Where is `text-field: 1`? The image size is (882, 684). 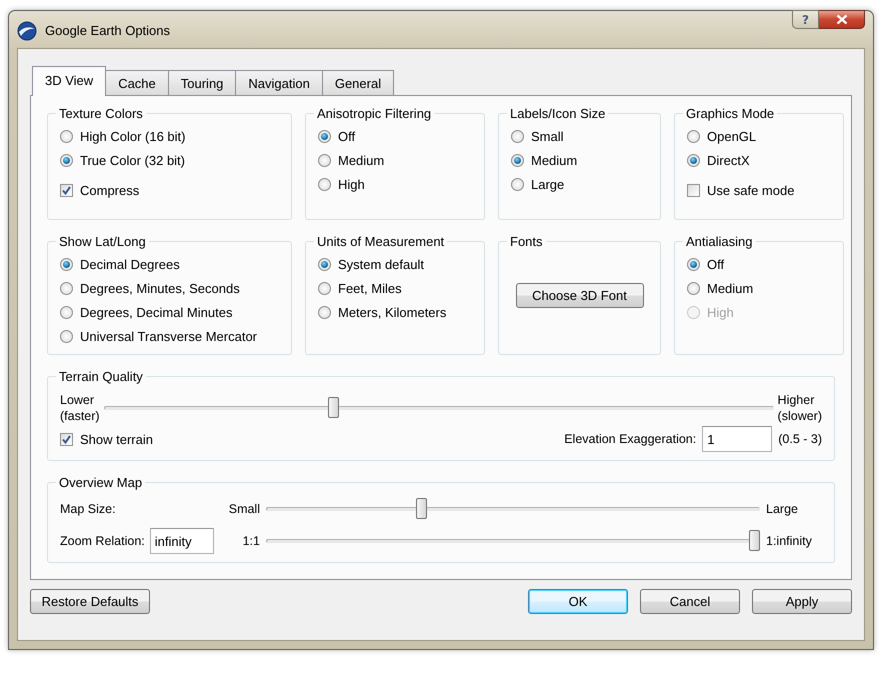
text-field: 1 is located at coordinates (737, 439).